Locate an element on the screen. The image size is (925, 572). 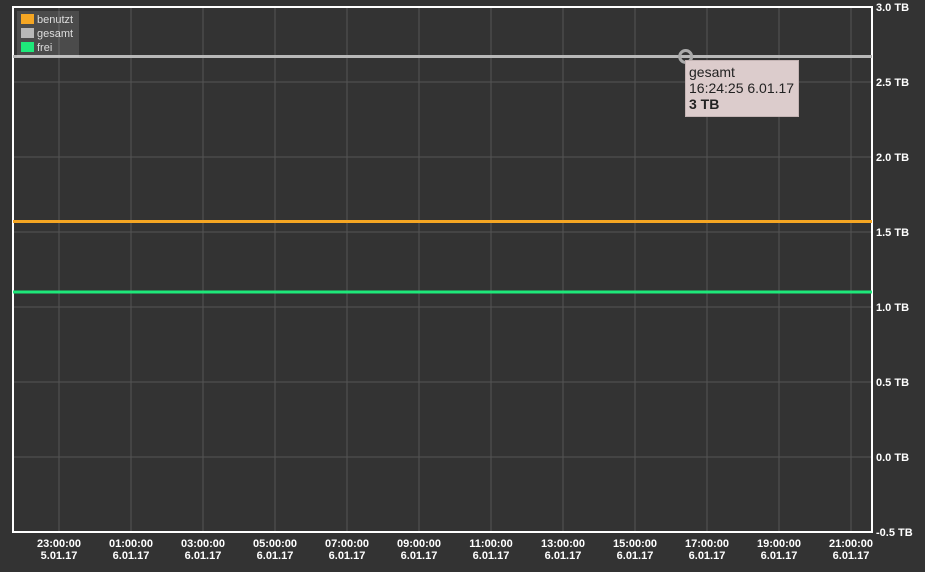
x-tick-time: 13:00:00 is located at coordinates (563, 544).